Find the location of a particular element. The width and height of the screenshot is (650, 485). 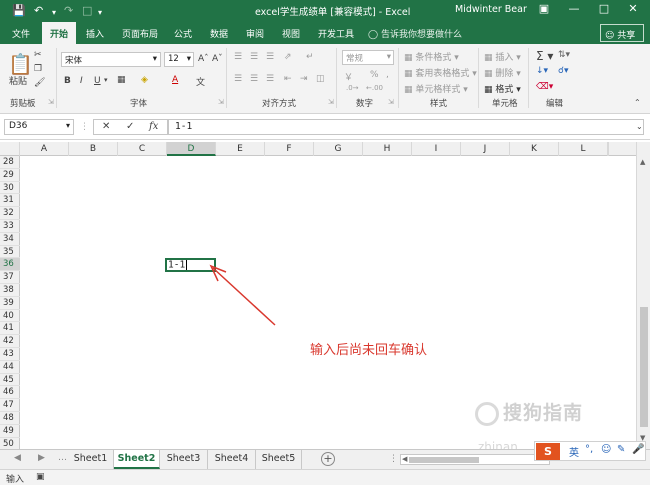

align-top-icon: ☰ is located at coordinates (238, 57).